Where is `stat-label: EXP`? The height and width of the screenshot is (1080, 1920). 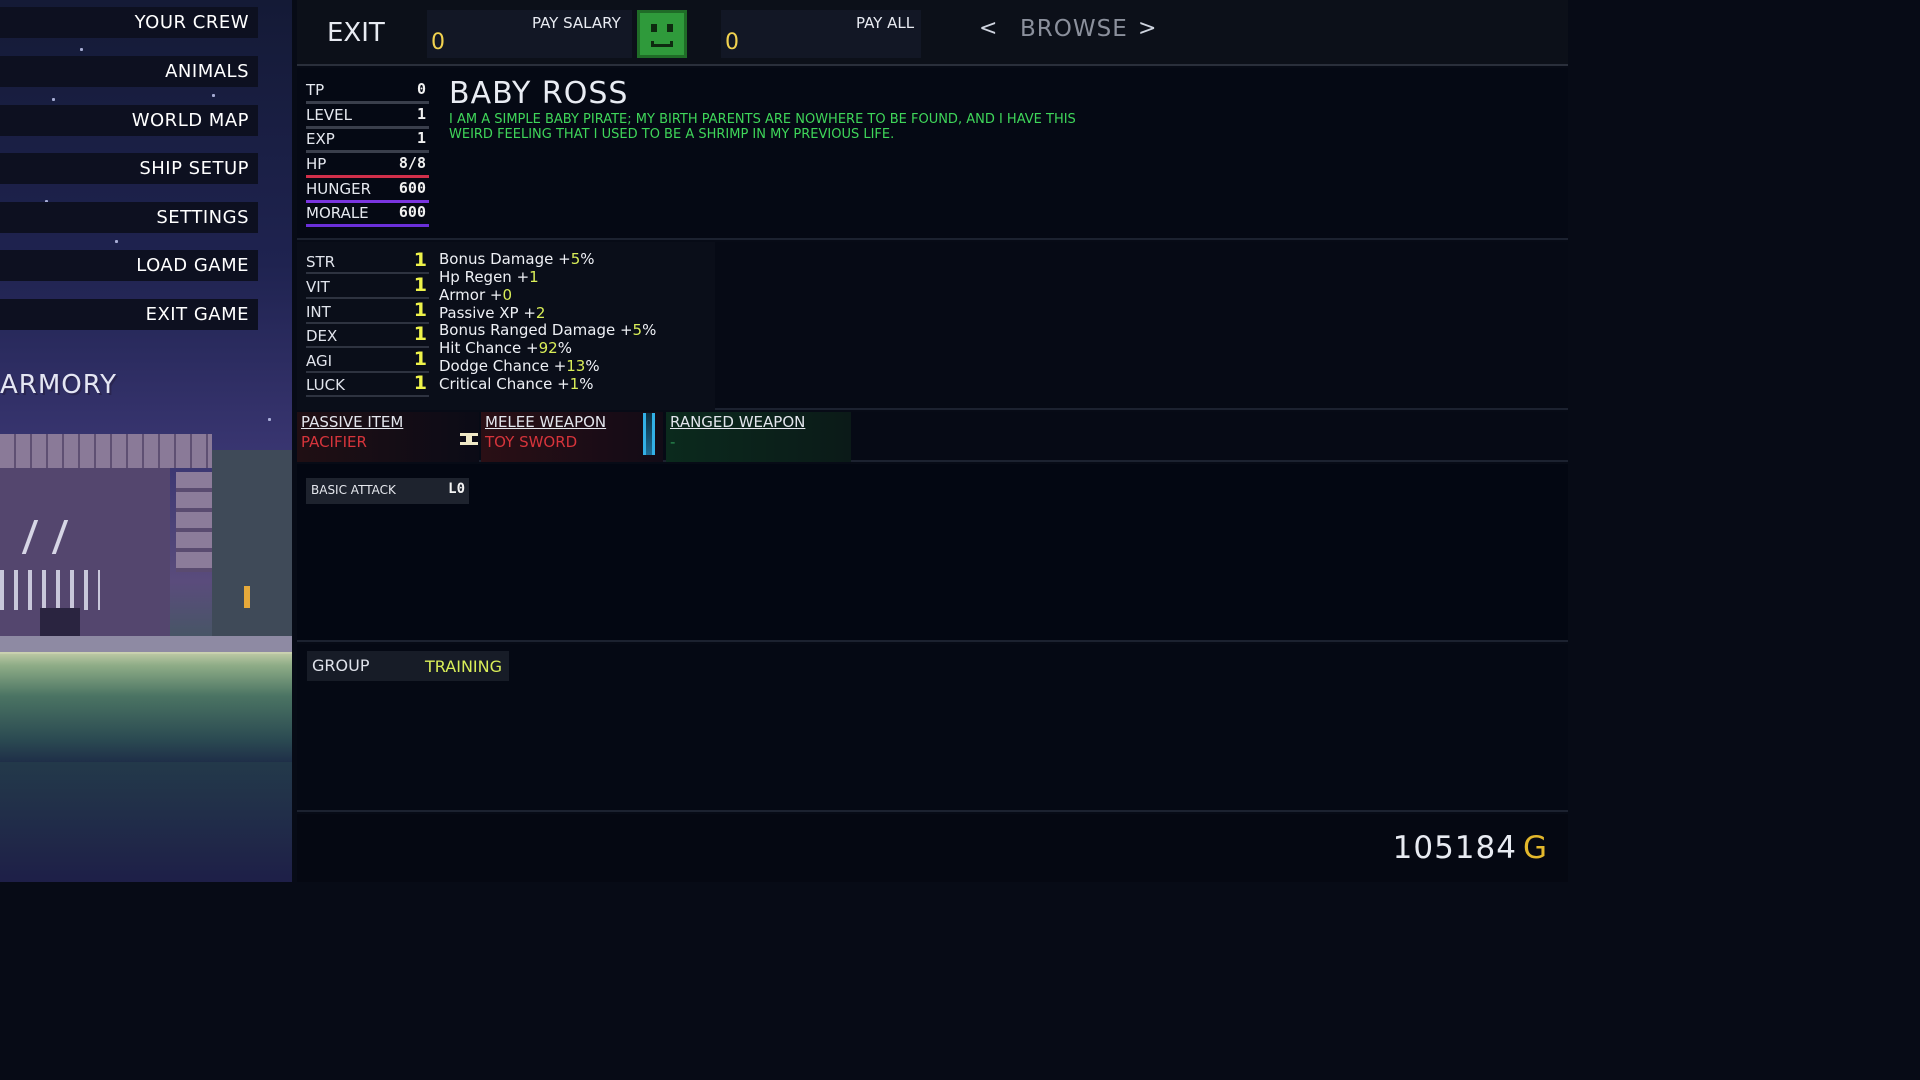
stat-label: EXP is located at coordinates (320, 139).